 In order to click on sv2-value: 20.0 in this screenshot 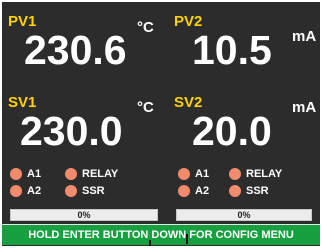, I will do `click(232, 131)`.